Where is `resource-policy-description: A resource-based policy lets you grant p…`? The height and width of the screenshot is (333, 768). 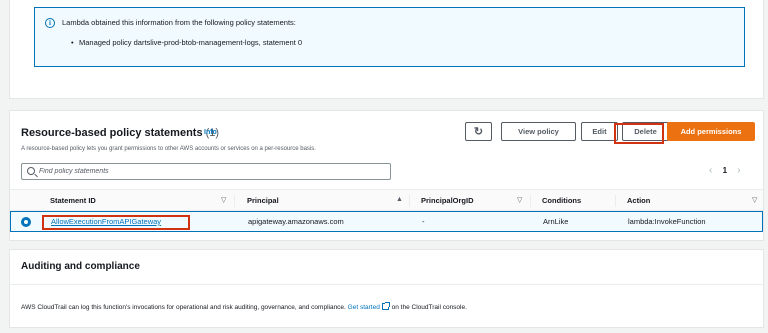
resource-policy-description: A resource-based policy lets you grant p… is located at coordinates (168, 149).